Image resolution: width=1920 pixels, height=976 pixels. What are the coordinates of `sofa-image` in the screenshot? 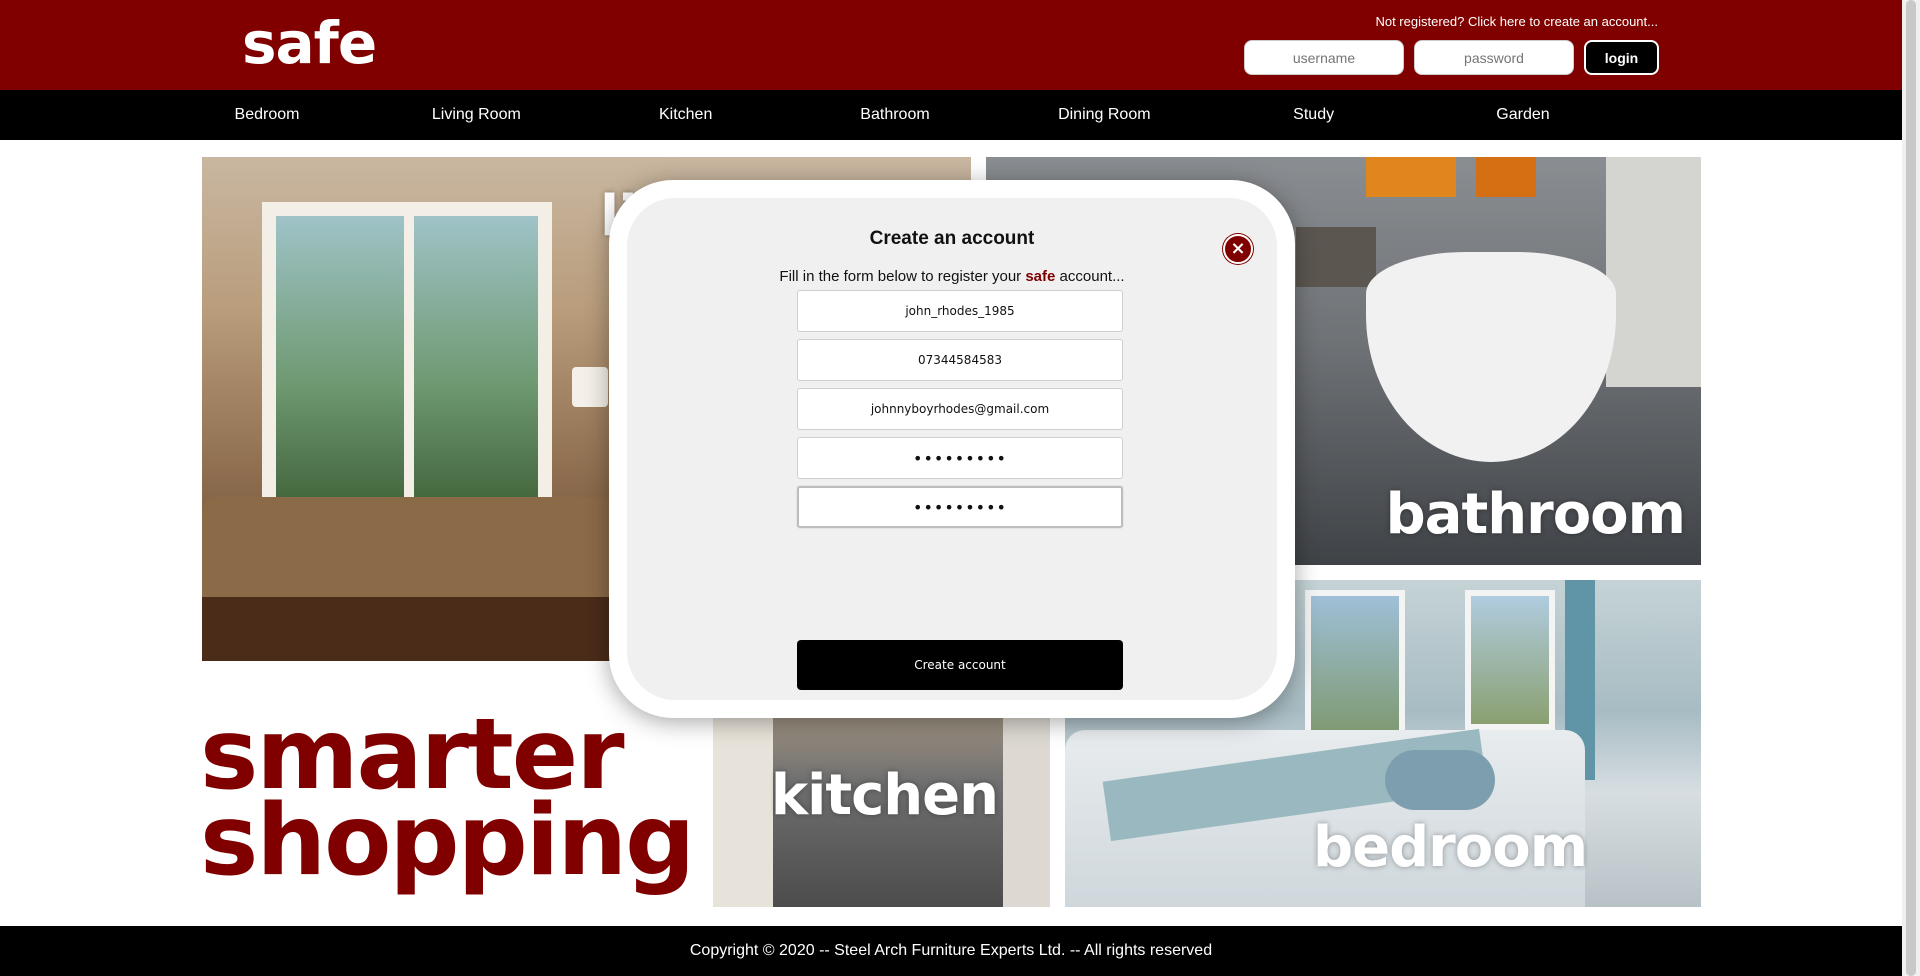 It's located at (412, 552).